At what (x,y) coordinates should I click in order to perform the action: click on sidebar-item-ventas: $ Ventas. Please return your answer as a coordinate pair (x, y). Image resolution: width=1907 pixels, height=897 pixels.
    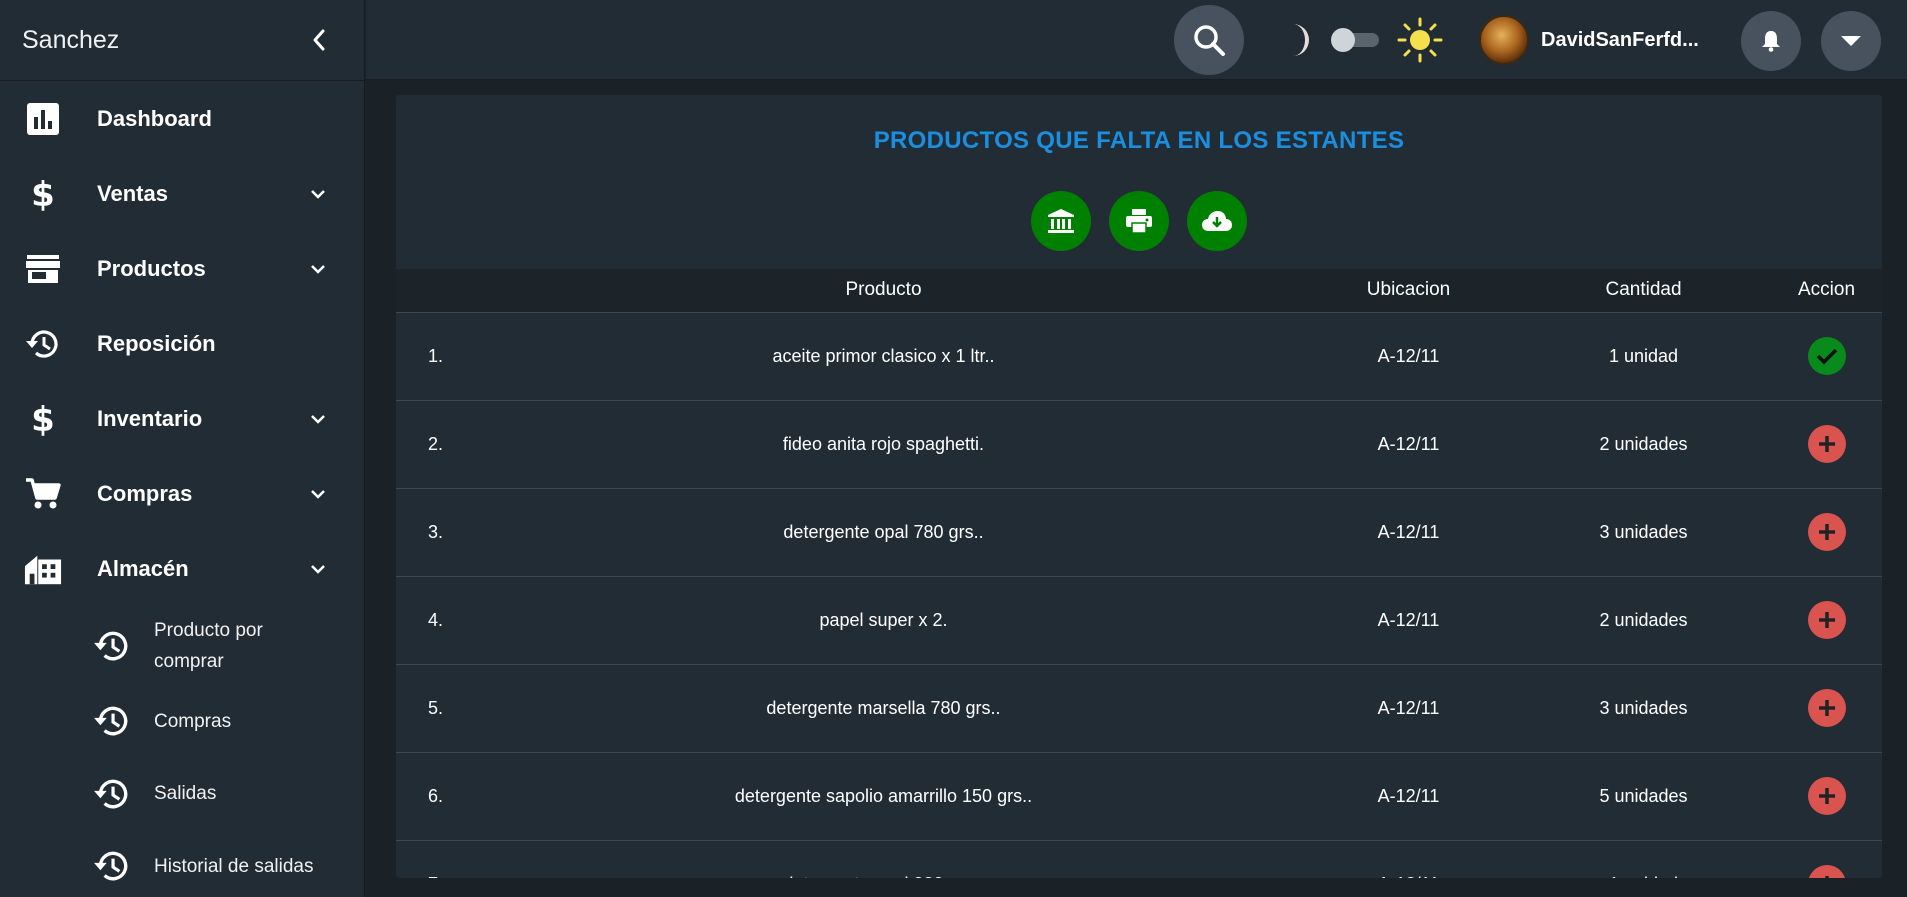
    Looking at the image, I should click on (182, 193).